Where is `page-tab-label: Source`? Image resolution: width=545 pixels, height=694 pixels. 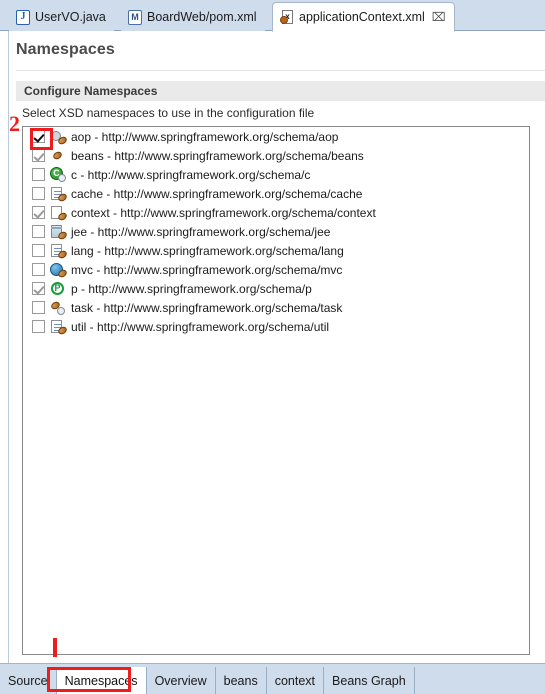
page-tab-label: Source is located at coordinates (28, 680).